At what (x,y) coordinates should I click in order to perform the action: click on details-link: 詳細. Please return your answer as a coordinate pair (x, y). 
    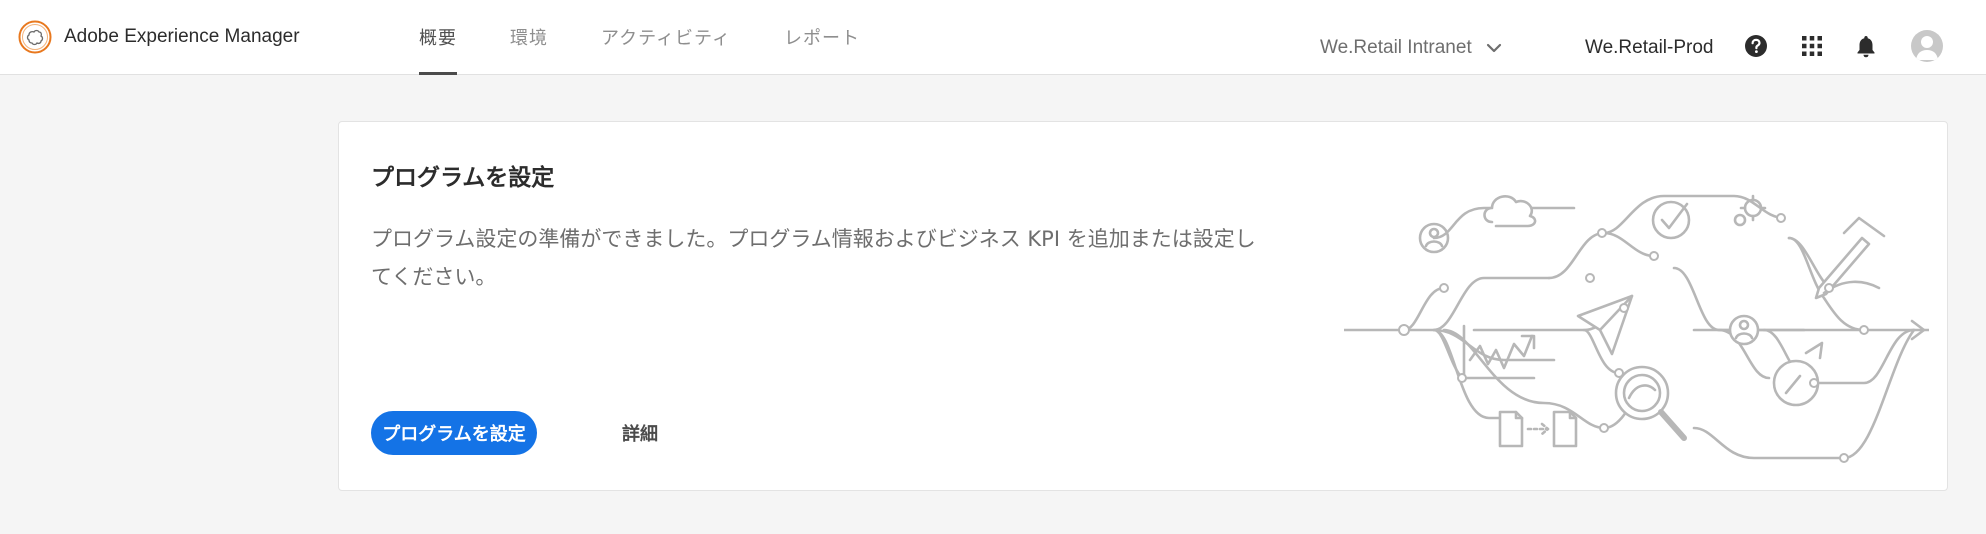
    Looking at the image, I should click on (640, 433).